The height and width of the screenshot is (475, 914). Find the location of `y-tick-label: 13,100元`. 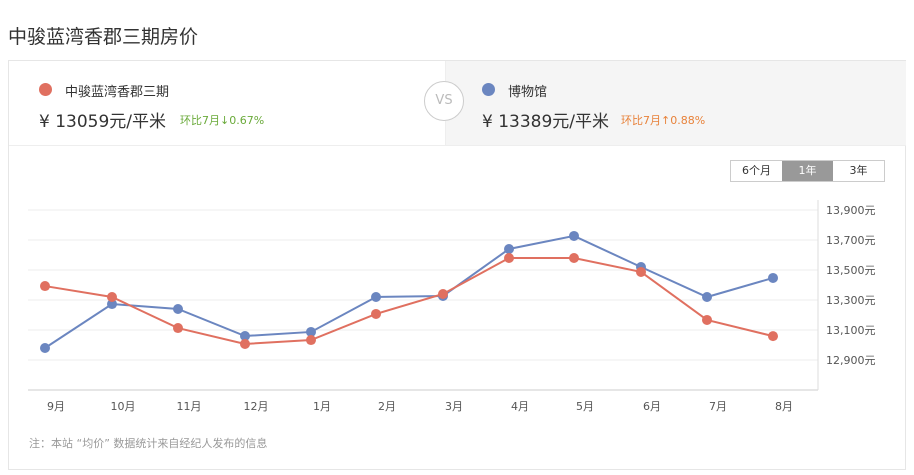

y-tick-label: 13,100元 is located at coordinates (851, 330).